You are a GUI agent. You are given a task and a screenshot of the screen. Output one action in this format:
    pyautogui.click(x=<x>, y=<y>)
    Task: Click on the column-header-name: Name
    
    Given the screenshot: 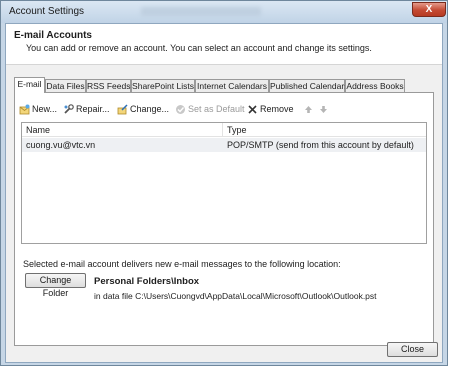 What is the action you would take?
    pyautogui.click(x=38, y=130)
    